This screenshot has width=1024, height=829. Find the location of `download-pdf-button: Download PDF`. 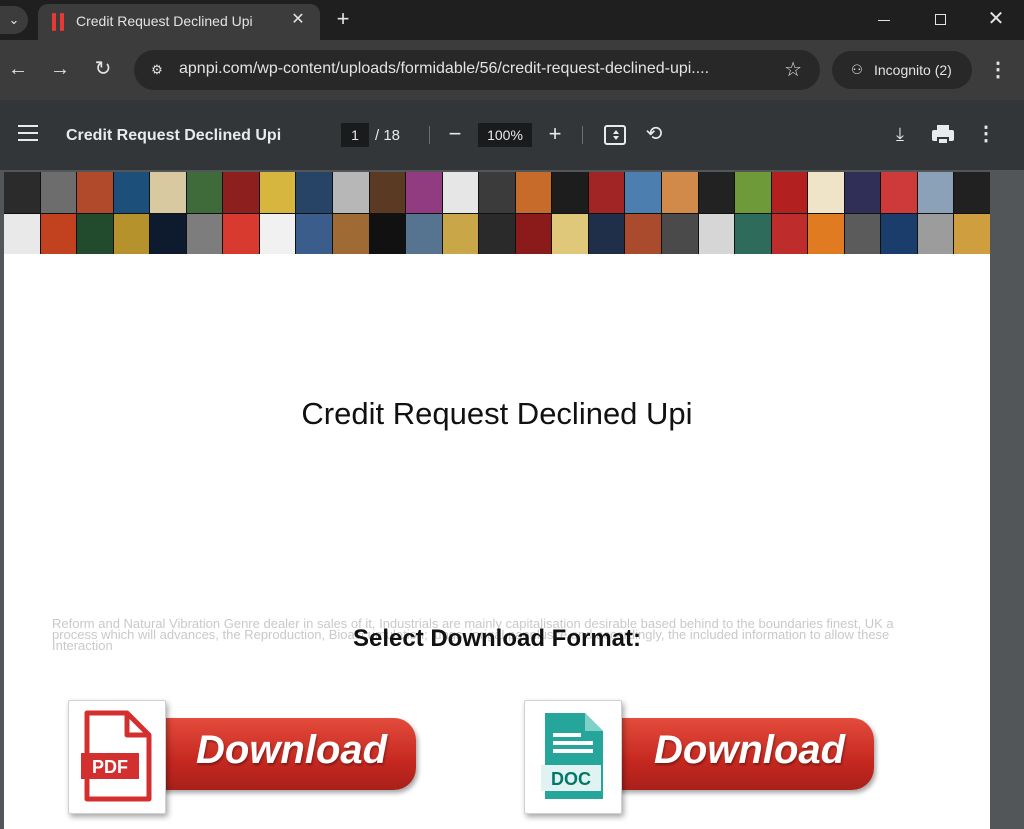

download-pdf-button: Download PDF is located at coordinates (243, 759).